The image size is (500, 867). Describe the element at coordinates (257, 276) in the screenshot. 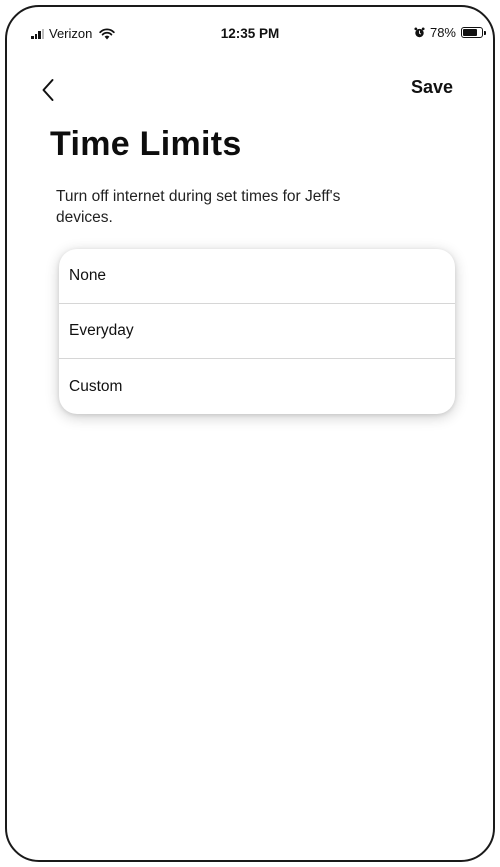

I see `option-none: None` at that location.